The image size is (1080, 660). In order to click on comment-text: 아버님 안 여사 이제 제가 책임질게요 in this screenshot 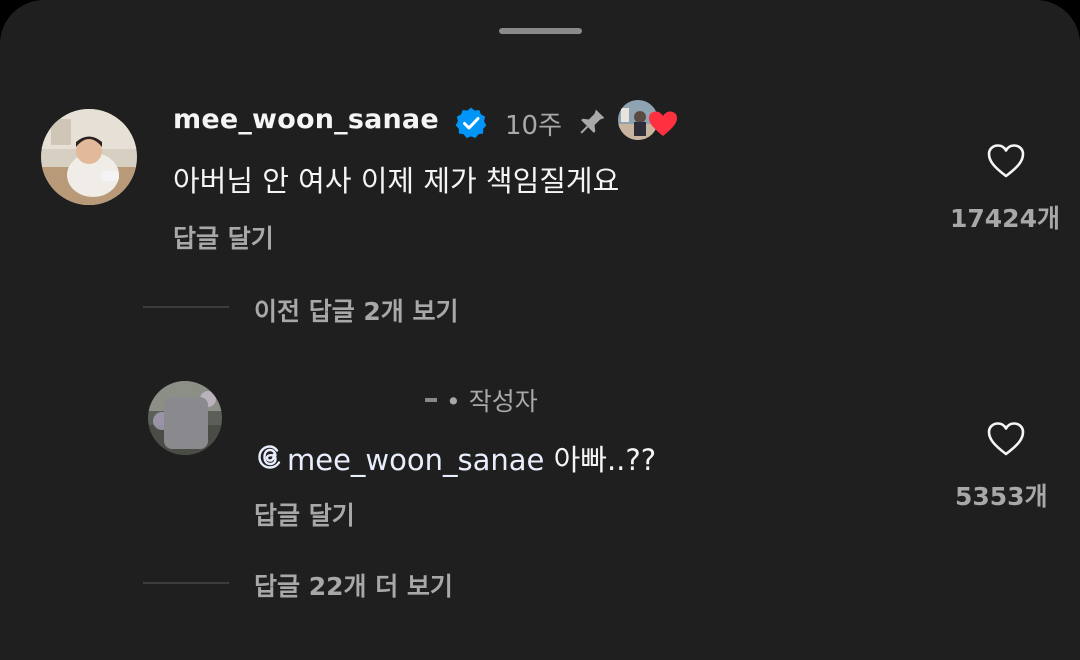, I will do `click(396, 181)`.